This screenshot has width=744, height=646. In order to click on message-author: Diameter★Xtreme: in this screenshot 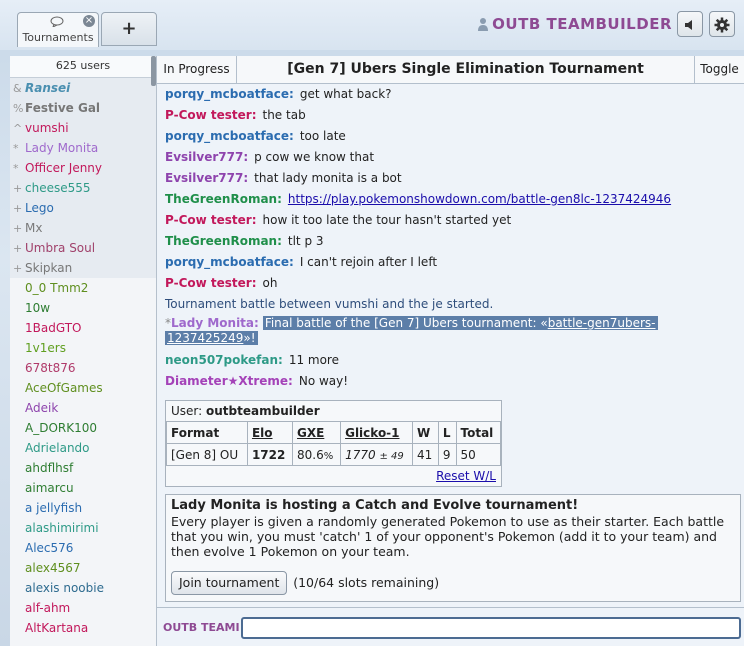, I will do `click(229, 381)`.